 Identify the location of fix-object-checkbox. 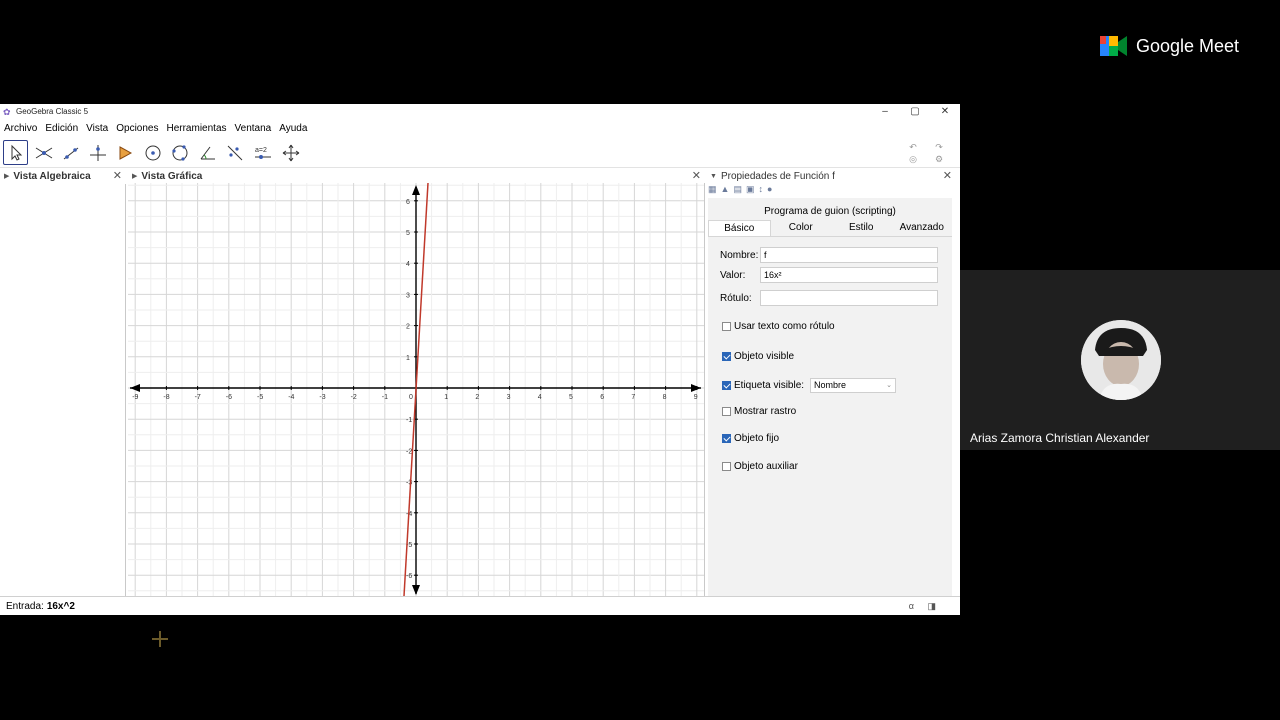
(726, 438).